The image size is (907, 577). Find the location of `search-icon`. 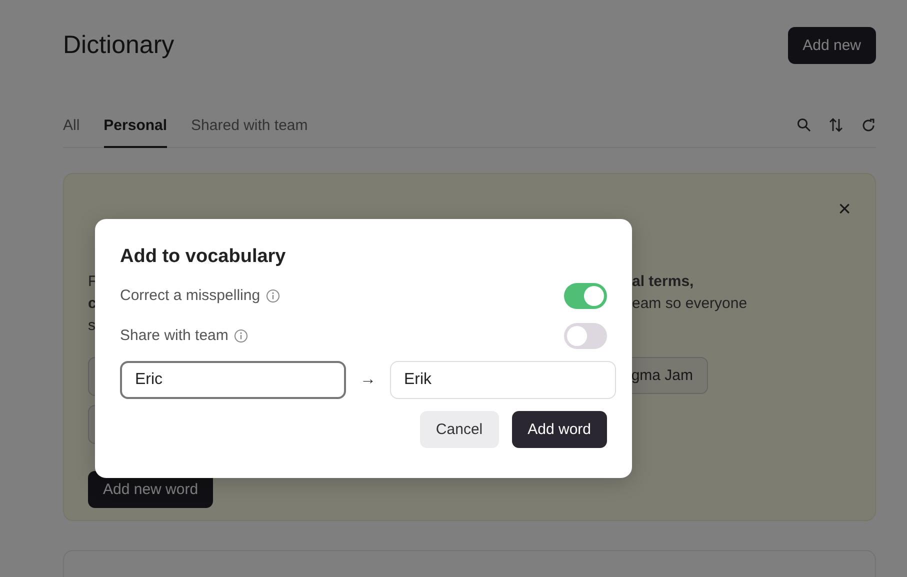

search-icon is located at coordinates (804, 125).